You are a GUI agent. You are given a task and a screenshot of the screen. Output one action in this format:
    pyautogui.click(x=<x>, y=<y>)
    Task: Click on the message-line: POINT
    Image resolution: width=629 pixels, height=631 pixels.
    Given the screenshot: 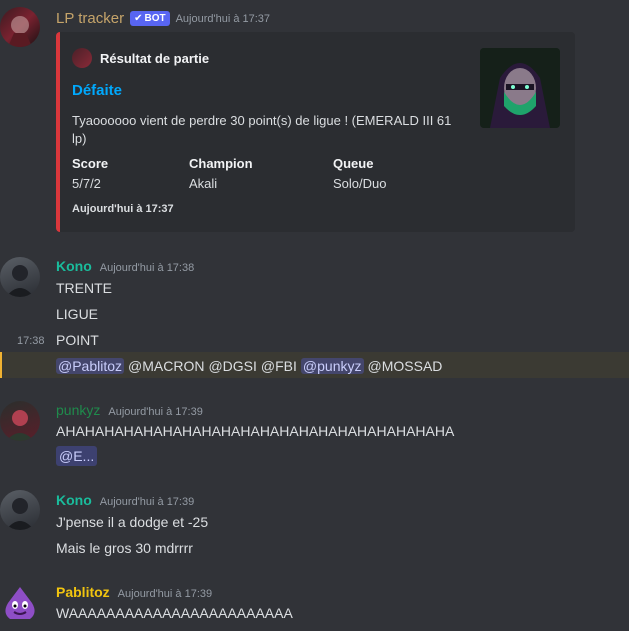 What is the action you would take?
    pyautogui.click(x=77, y=340)
    